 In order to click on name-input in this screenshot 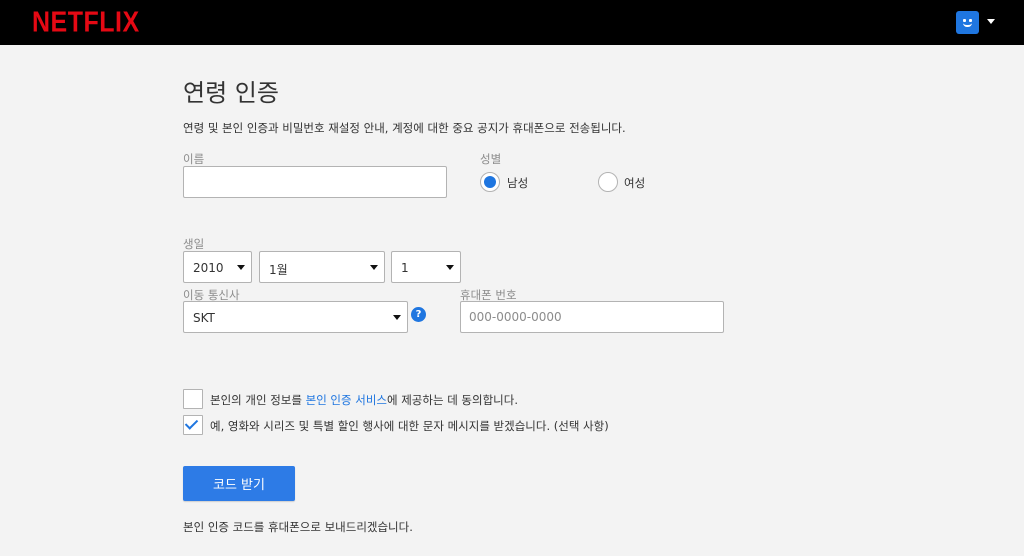, I will do `click(315, 182)`.